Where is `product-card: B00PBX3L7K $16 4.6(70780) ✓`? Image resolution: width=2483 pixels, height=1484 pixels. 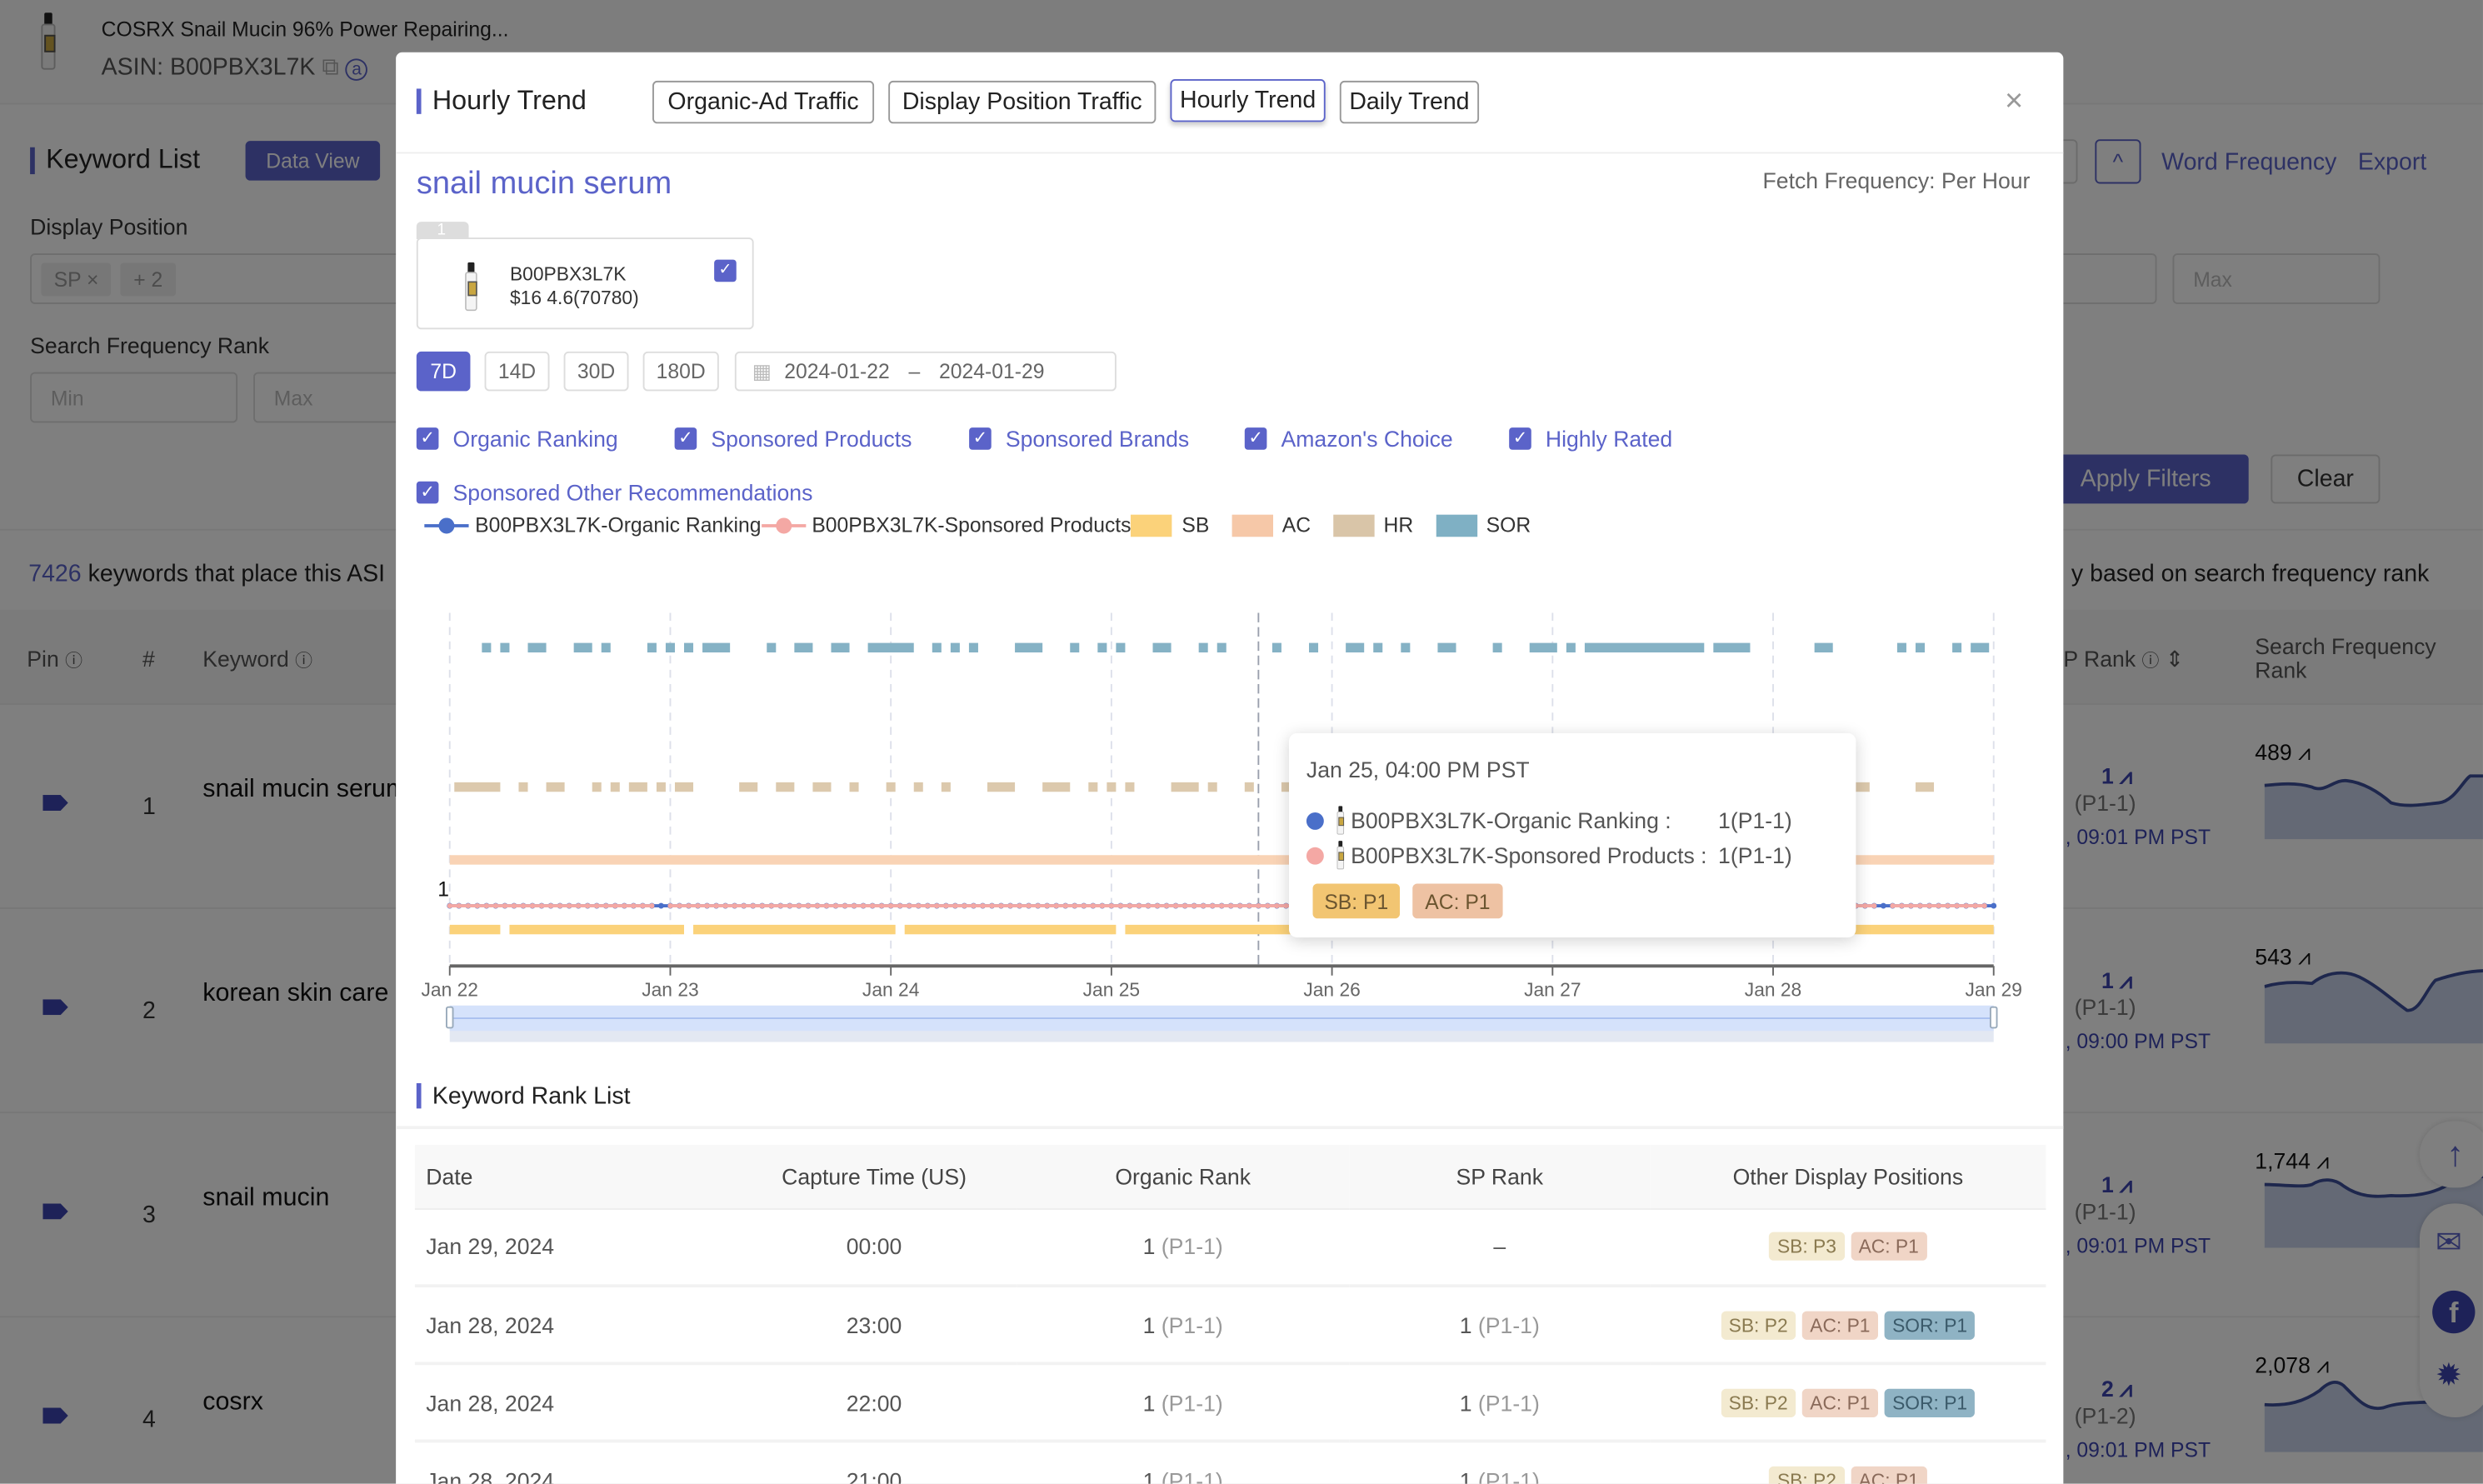
product-card: B00PBX3L7K $16 4.6(70780) ✓ is located at coordinates (585, 283).